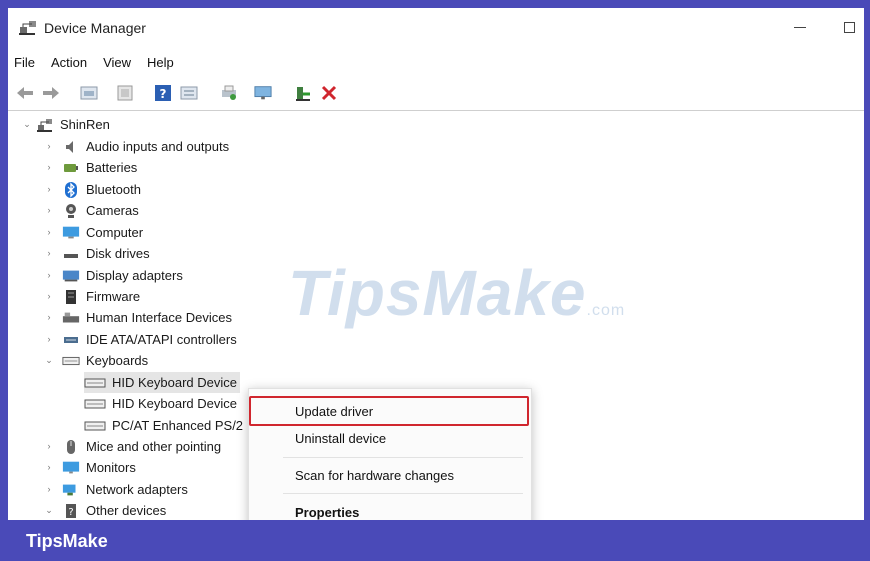 This screenshot has height=561, width=870. I want to click on menu-separator, so click(403, 493).